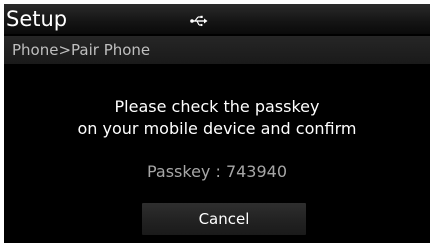 Image resolution: width=434 pixels, height=247 pixels. I want to click on cancel-button-label: Cancel, so click(224, 219).